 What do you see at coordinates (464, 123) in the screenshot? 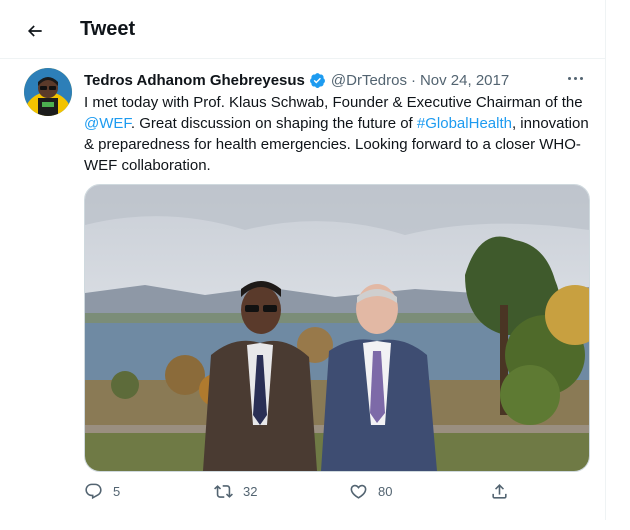
I see `hashtag-link: #GlobalHealth` at bounding box center [464, 123].